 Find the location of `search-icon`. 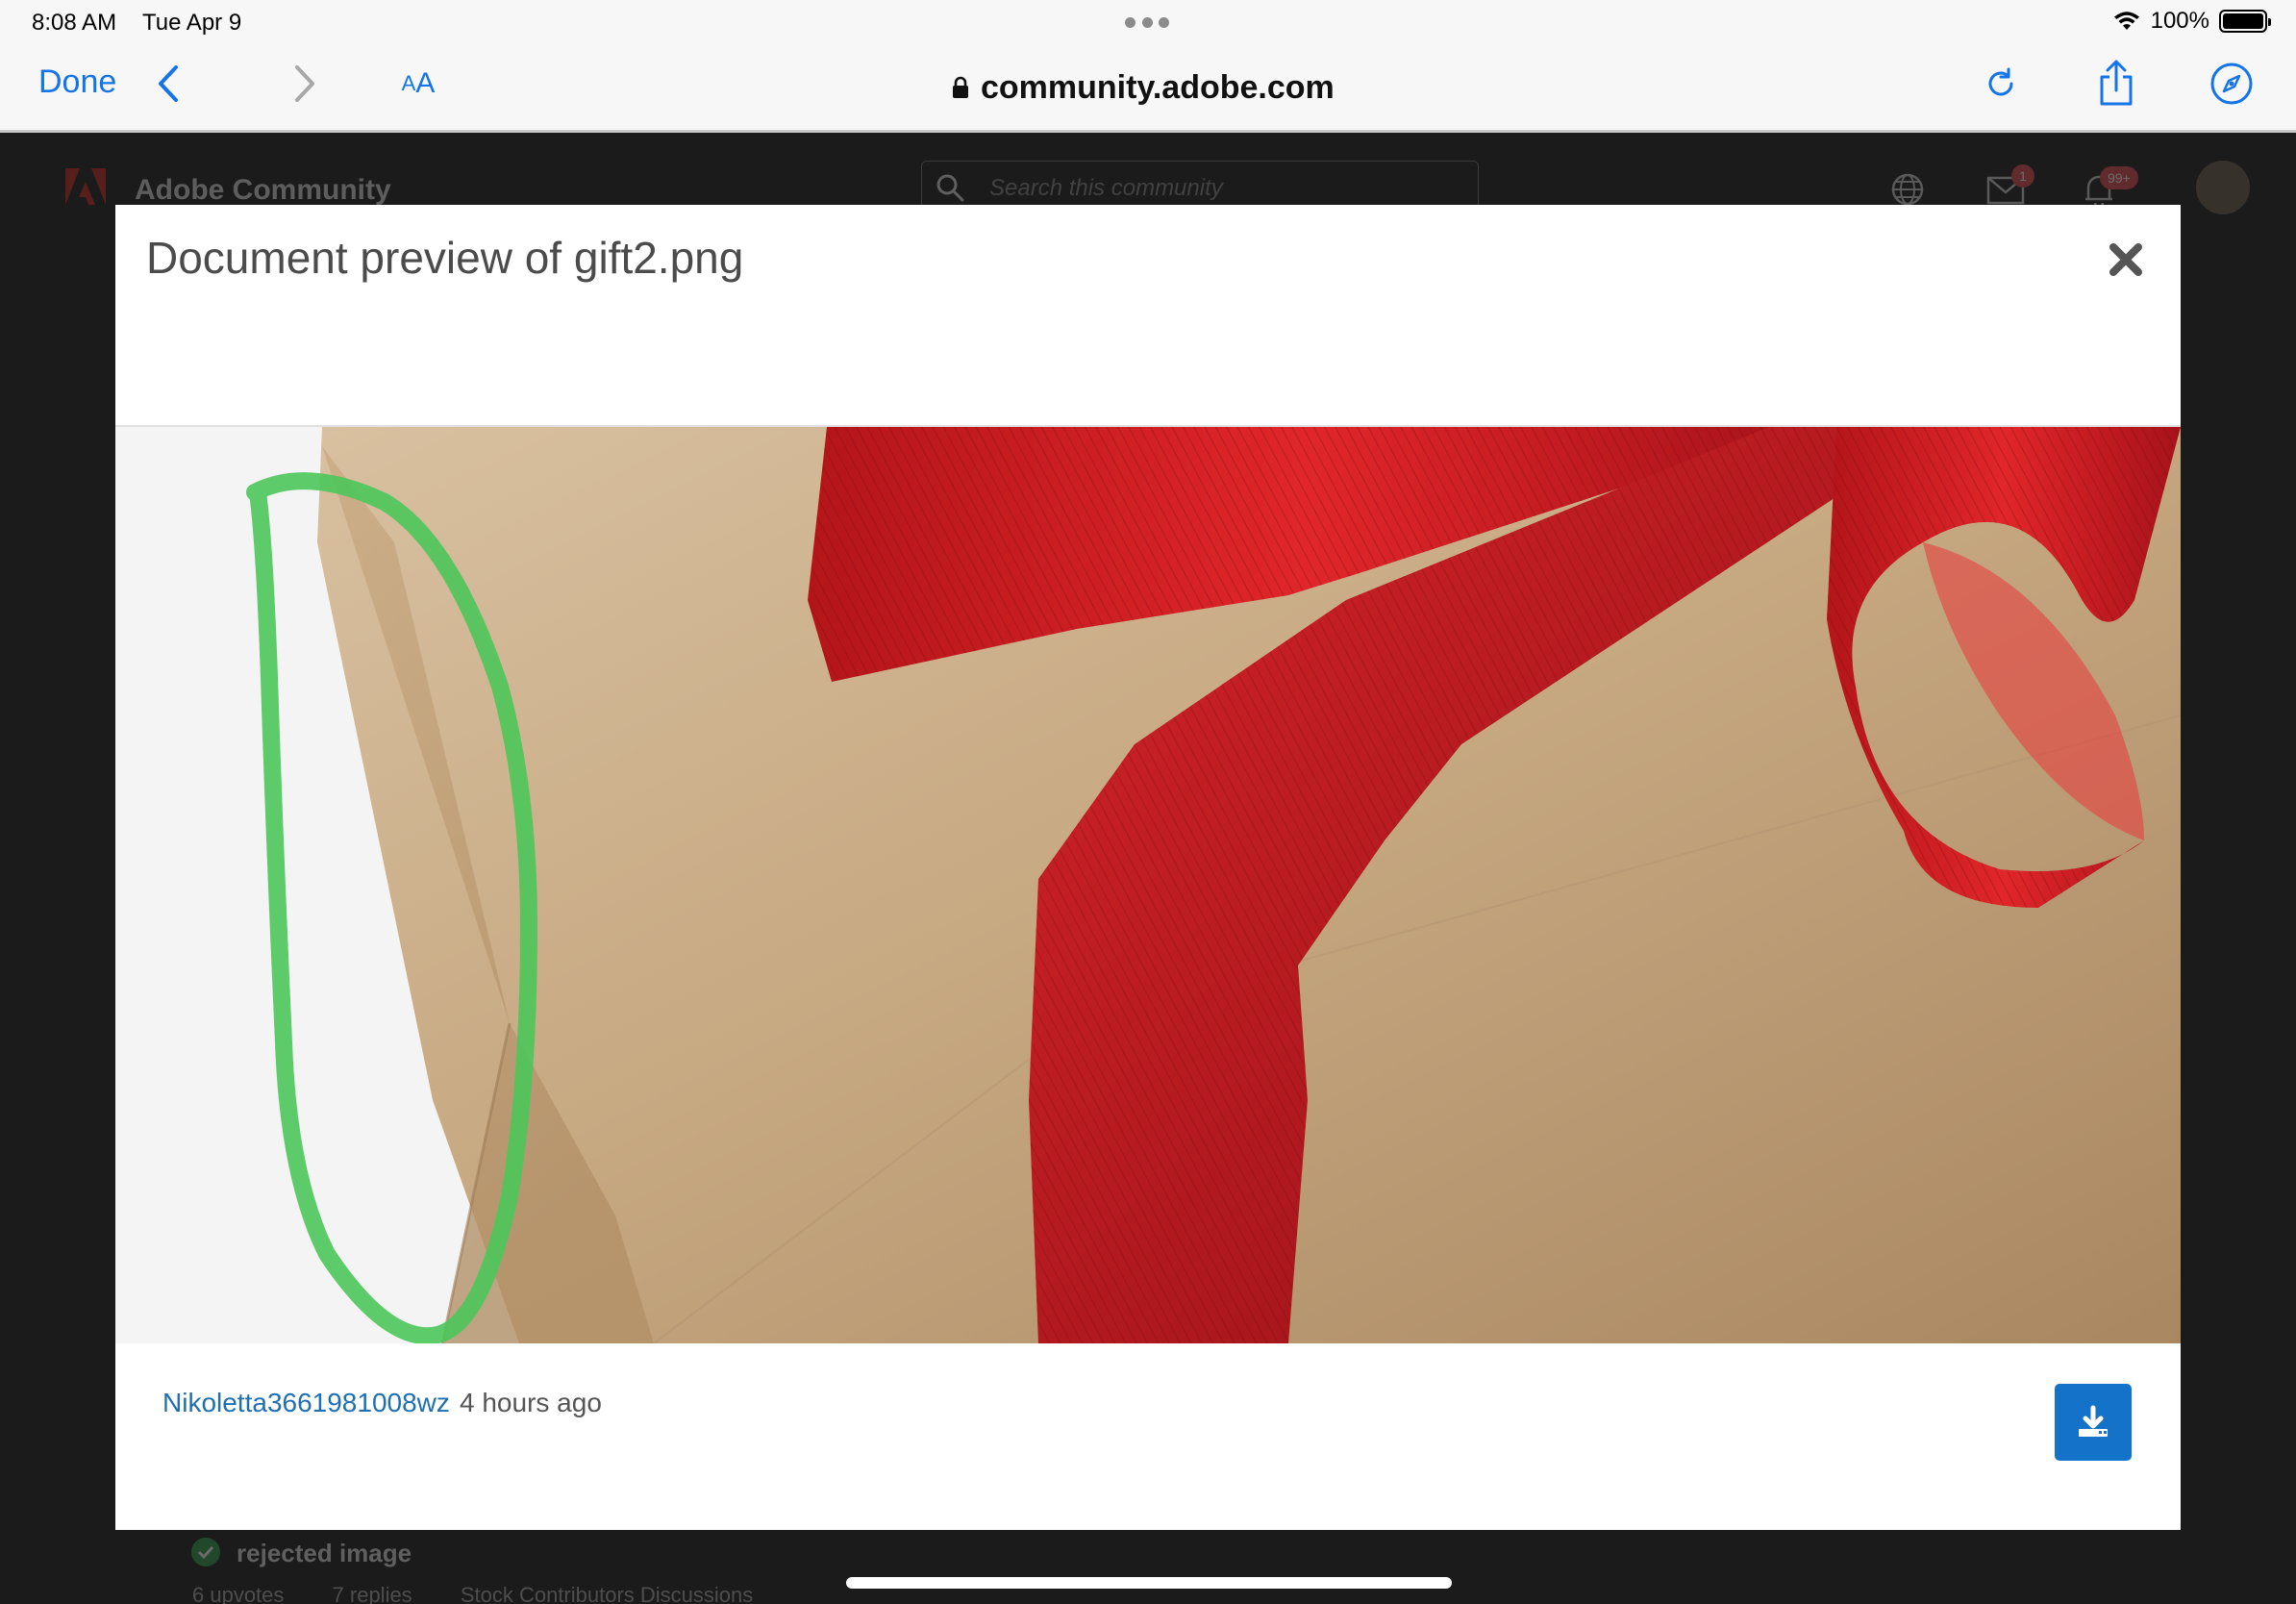

search-icon is located at coordinates (950, 188).